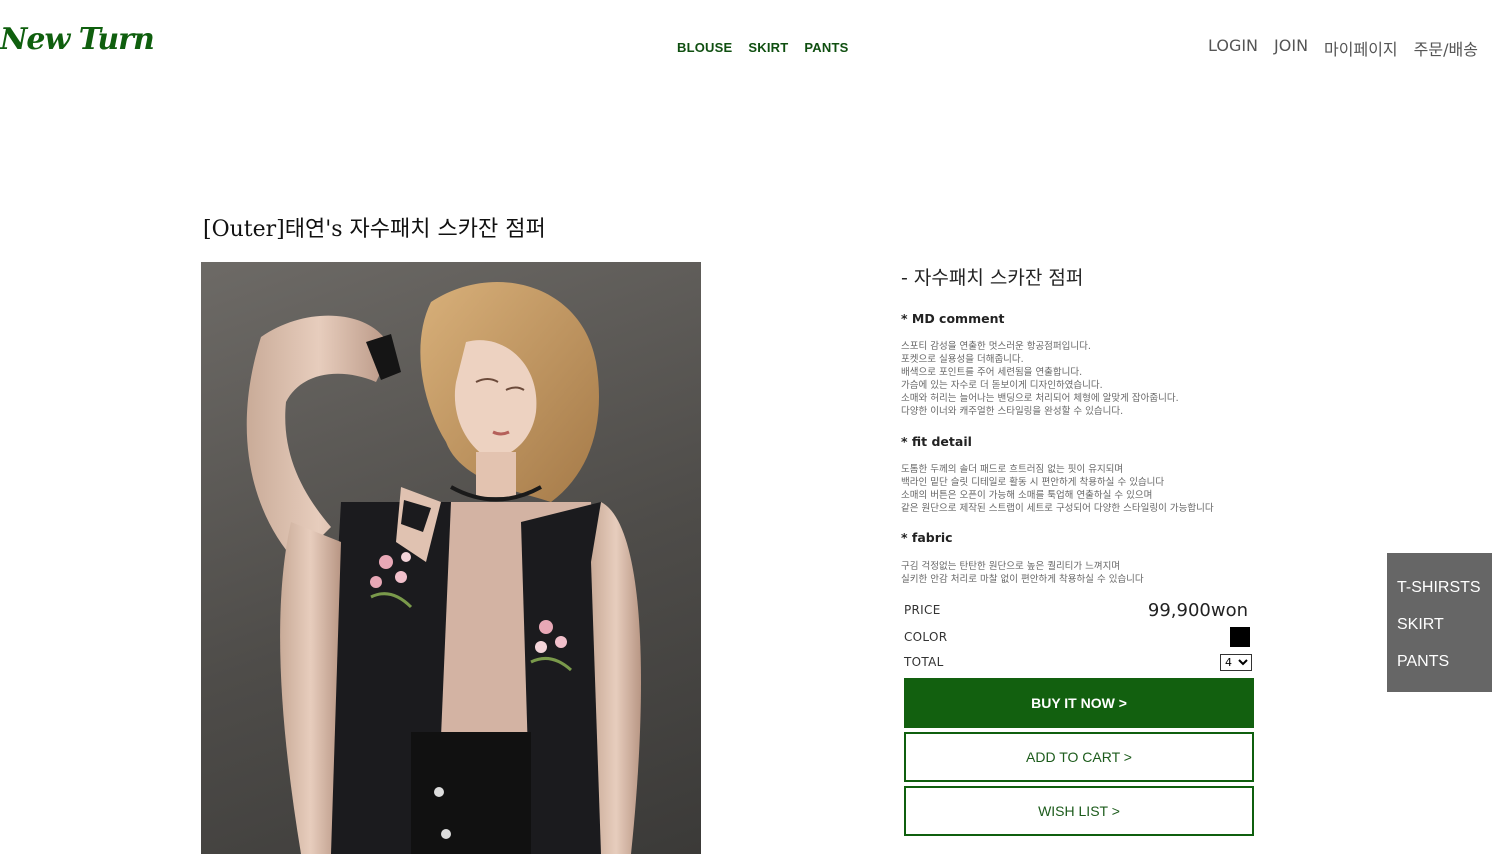 This screenshot has height=854, width=1496. Describe the element at coordinates (1040, 398) in the screenshot. I see `md-comment-line: 소매와 허리는 늘어나는 밴딩으로 처리되어 체형에 알맞게 잡아줍니다.` at that location.